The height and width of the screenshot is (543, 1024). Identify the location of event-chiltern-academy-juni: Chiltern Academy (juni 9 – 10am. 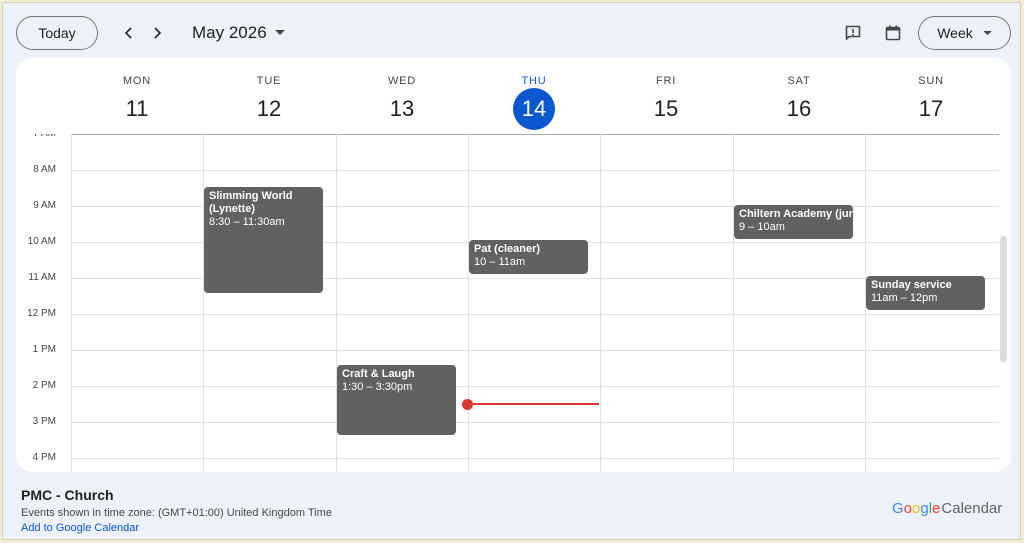
(793, 222).